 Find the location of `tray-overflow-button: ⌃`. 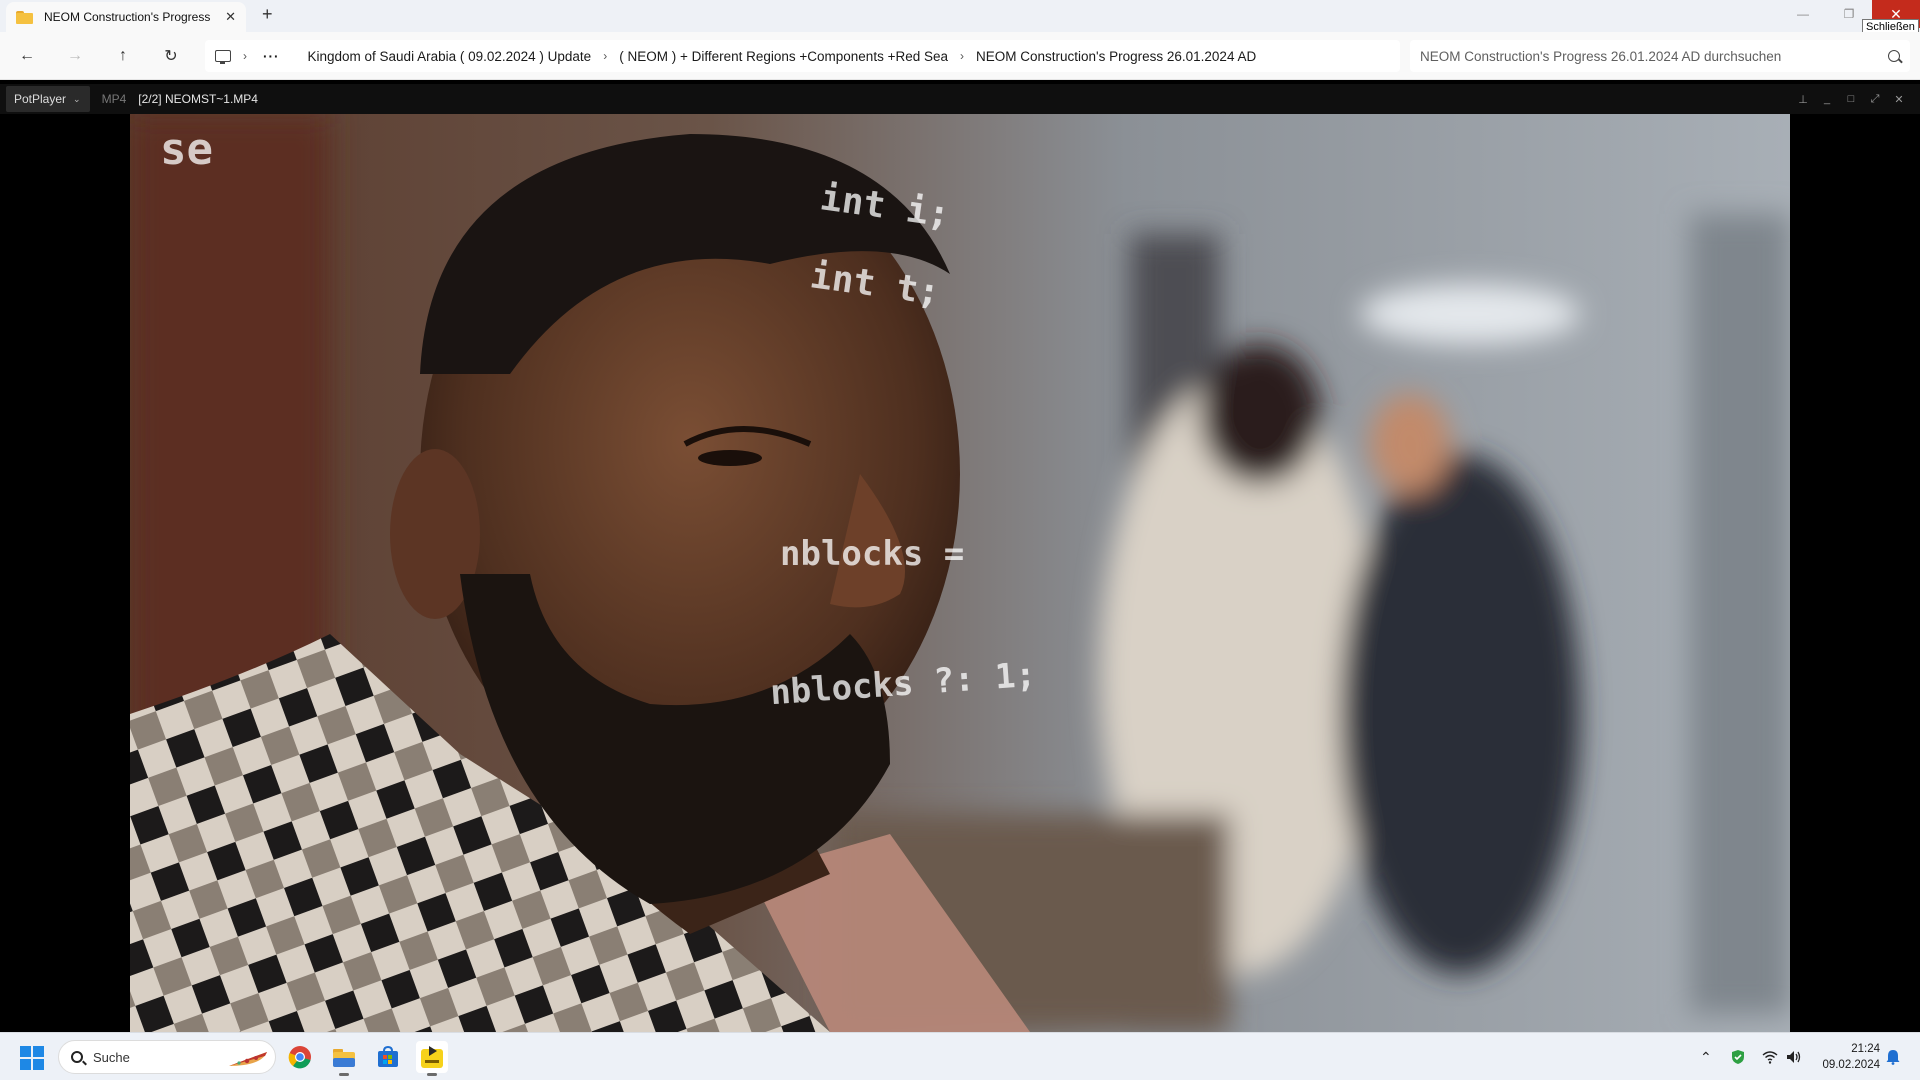

tray-overflow-button: ⌃ is located at coordinates (1706, 1056).